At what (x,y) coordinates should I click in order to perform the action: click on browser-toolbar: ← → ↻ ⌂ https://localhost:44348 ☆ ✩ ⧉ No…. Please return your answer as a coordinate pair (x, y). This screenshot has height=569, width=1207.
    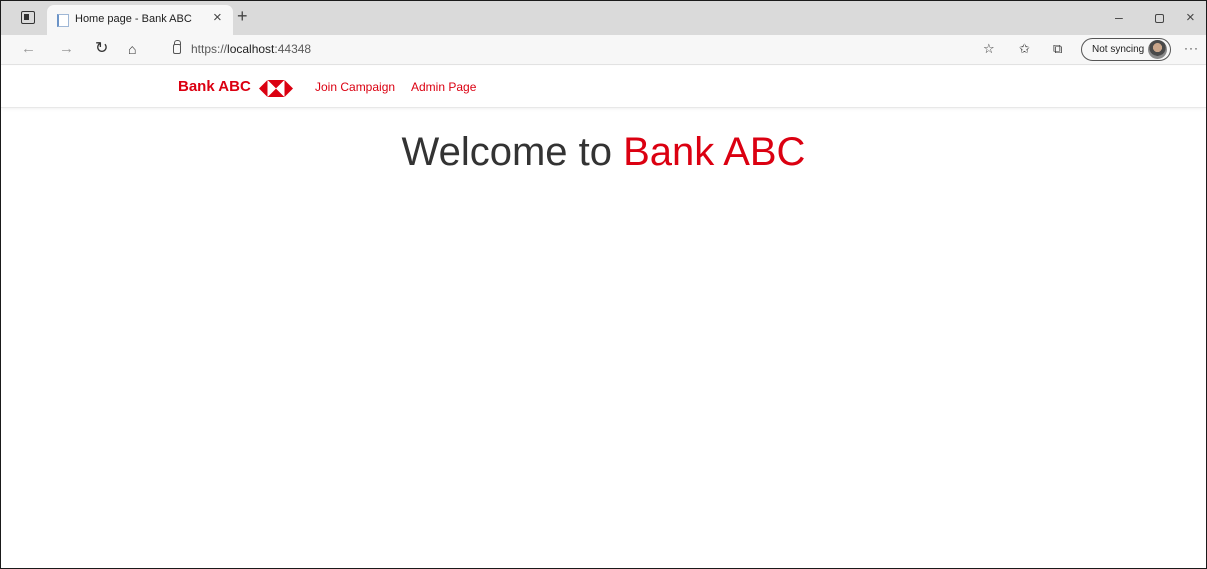
    Looking at the image, I should click on (603, 50).